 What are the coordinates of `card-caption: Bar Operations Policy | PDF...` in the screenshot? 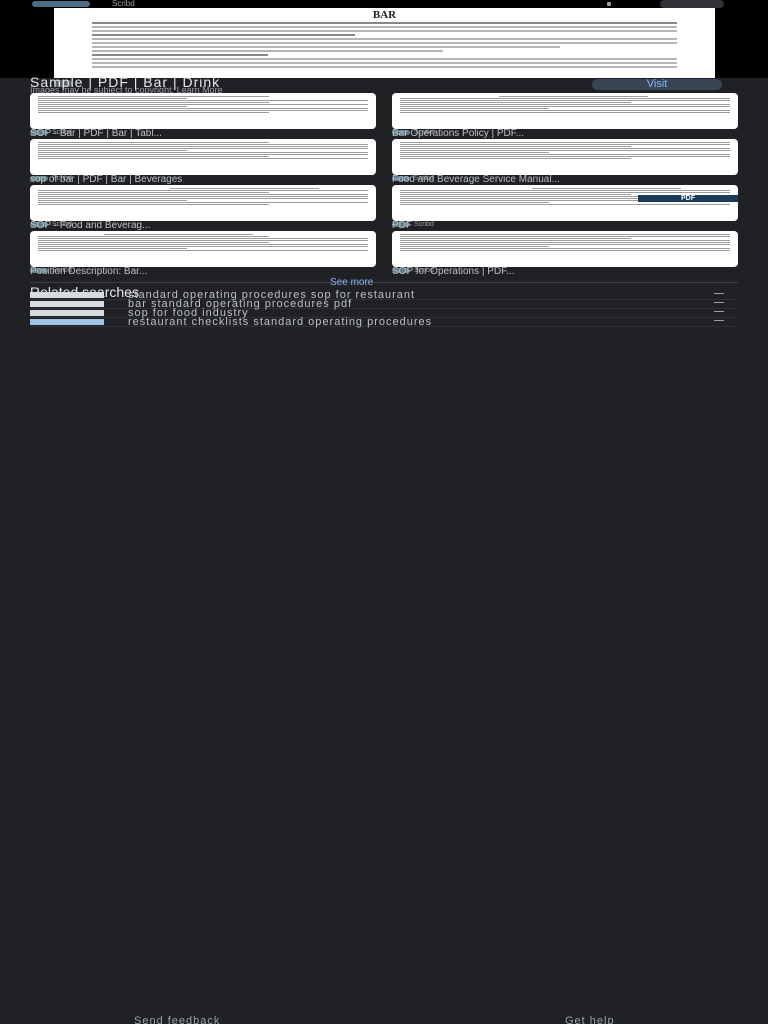 It's located at (458, 134).